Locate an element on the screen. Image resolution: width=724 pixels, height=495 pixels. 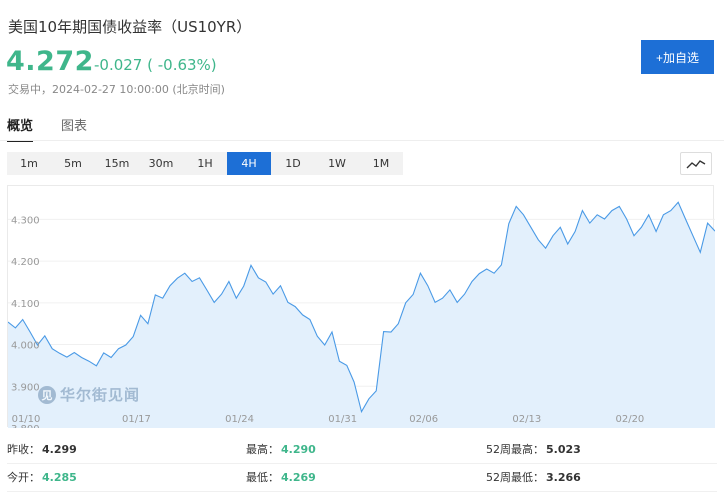
x-tick-label: 02/13 is located at coordinates (526, 419).